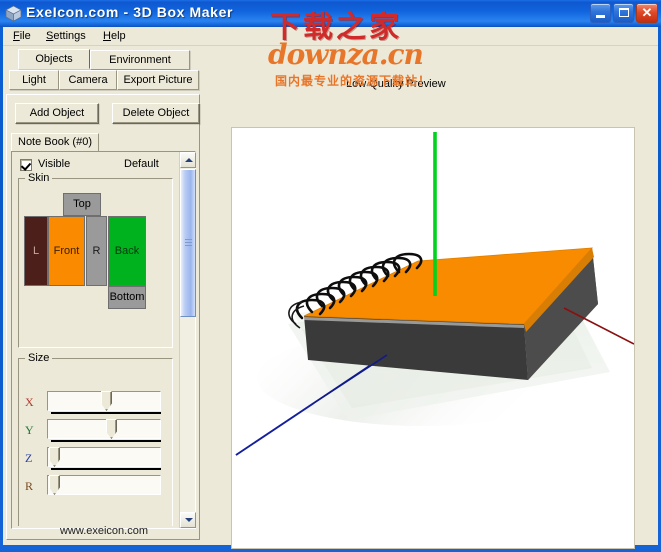  I want to click on add-object-button: Add Object, so click(57, 113).